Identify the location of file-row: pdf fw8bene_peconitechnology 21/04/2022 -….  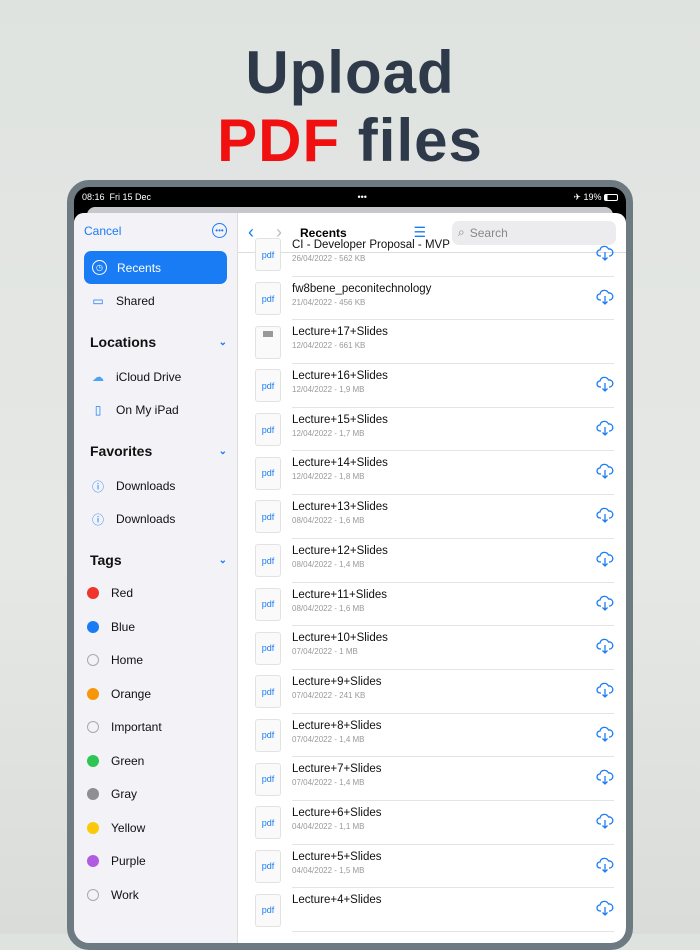
(432, 299).